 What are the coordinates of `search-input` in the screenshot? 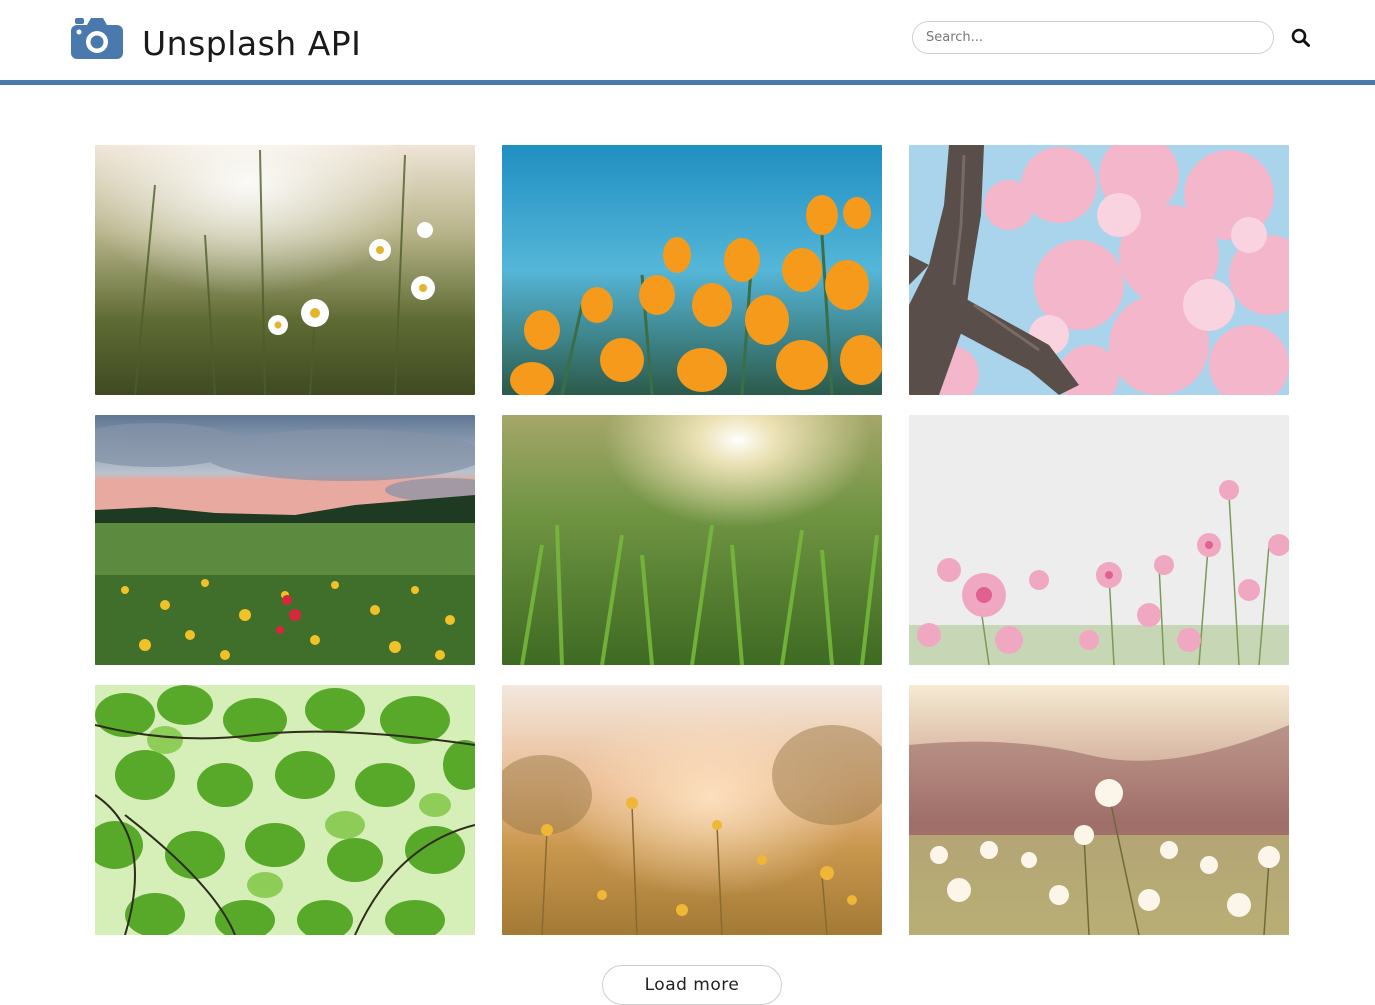 It's located at (1093, 37).